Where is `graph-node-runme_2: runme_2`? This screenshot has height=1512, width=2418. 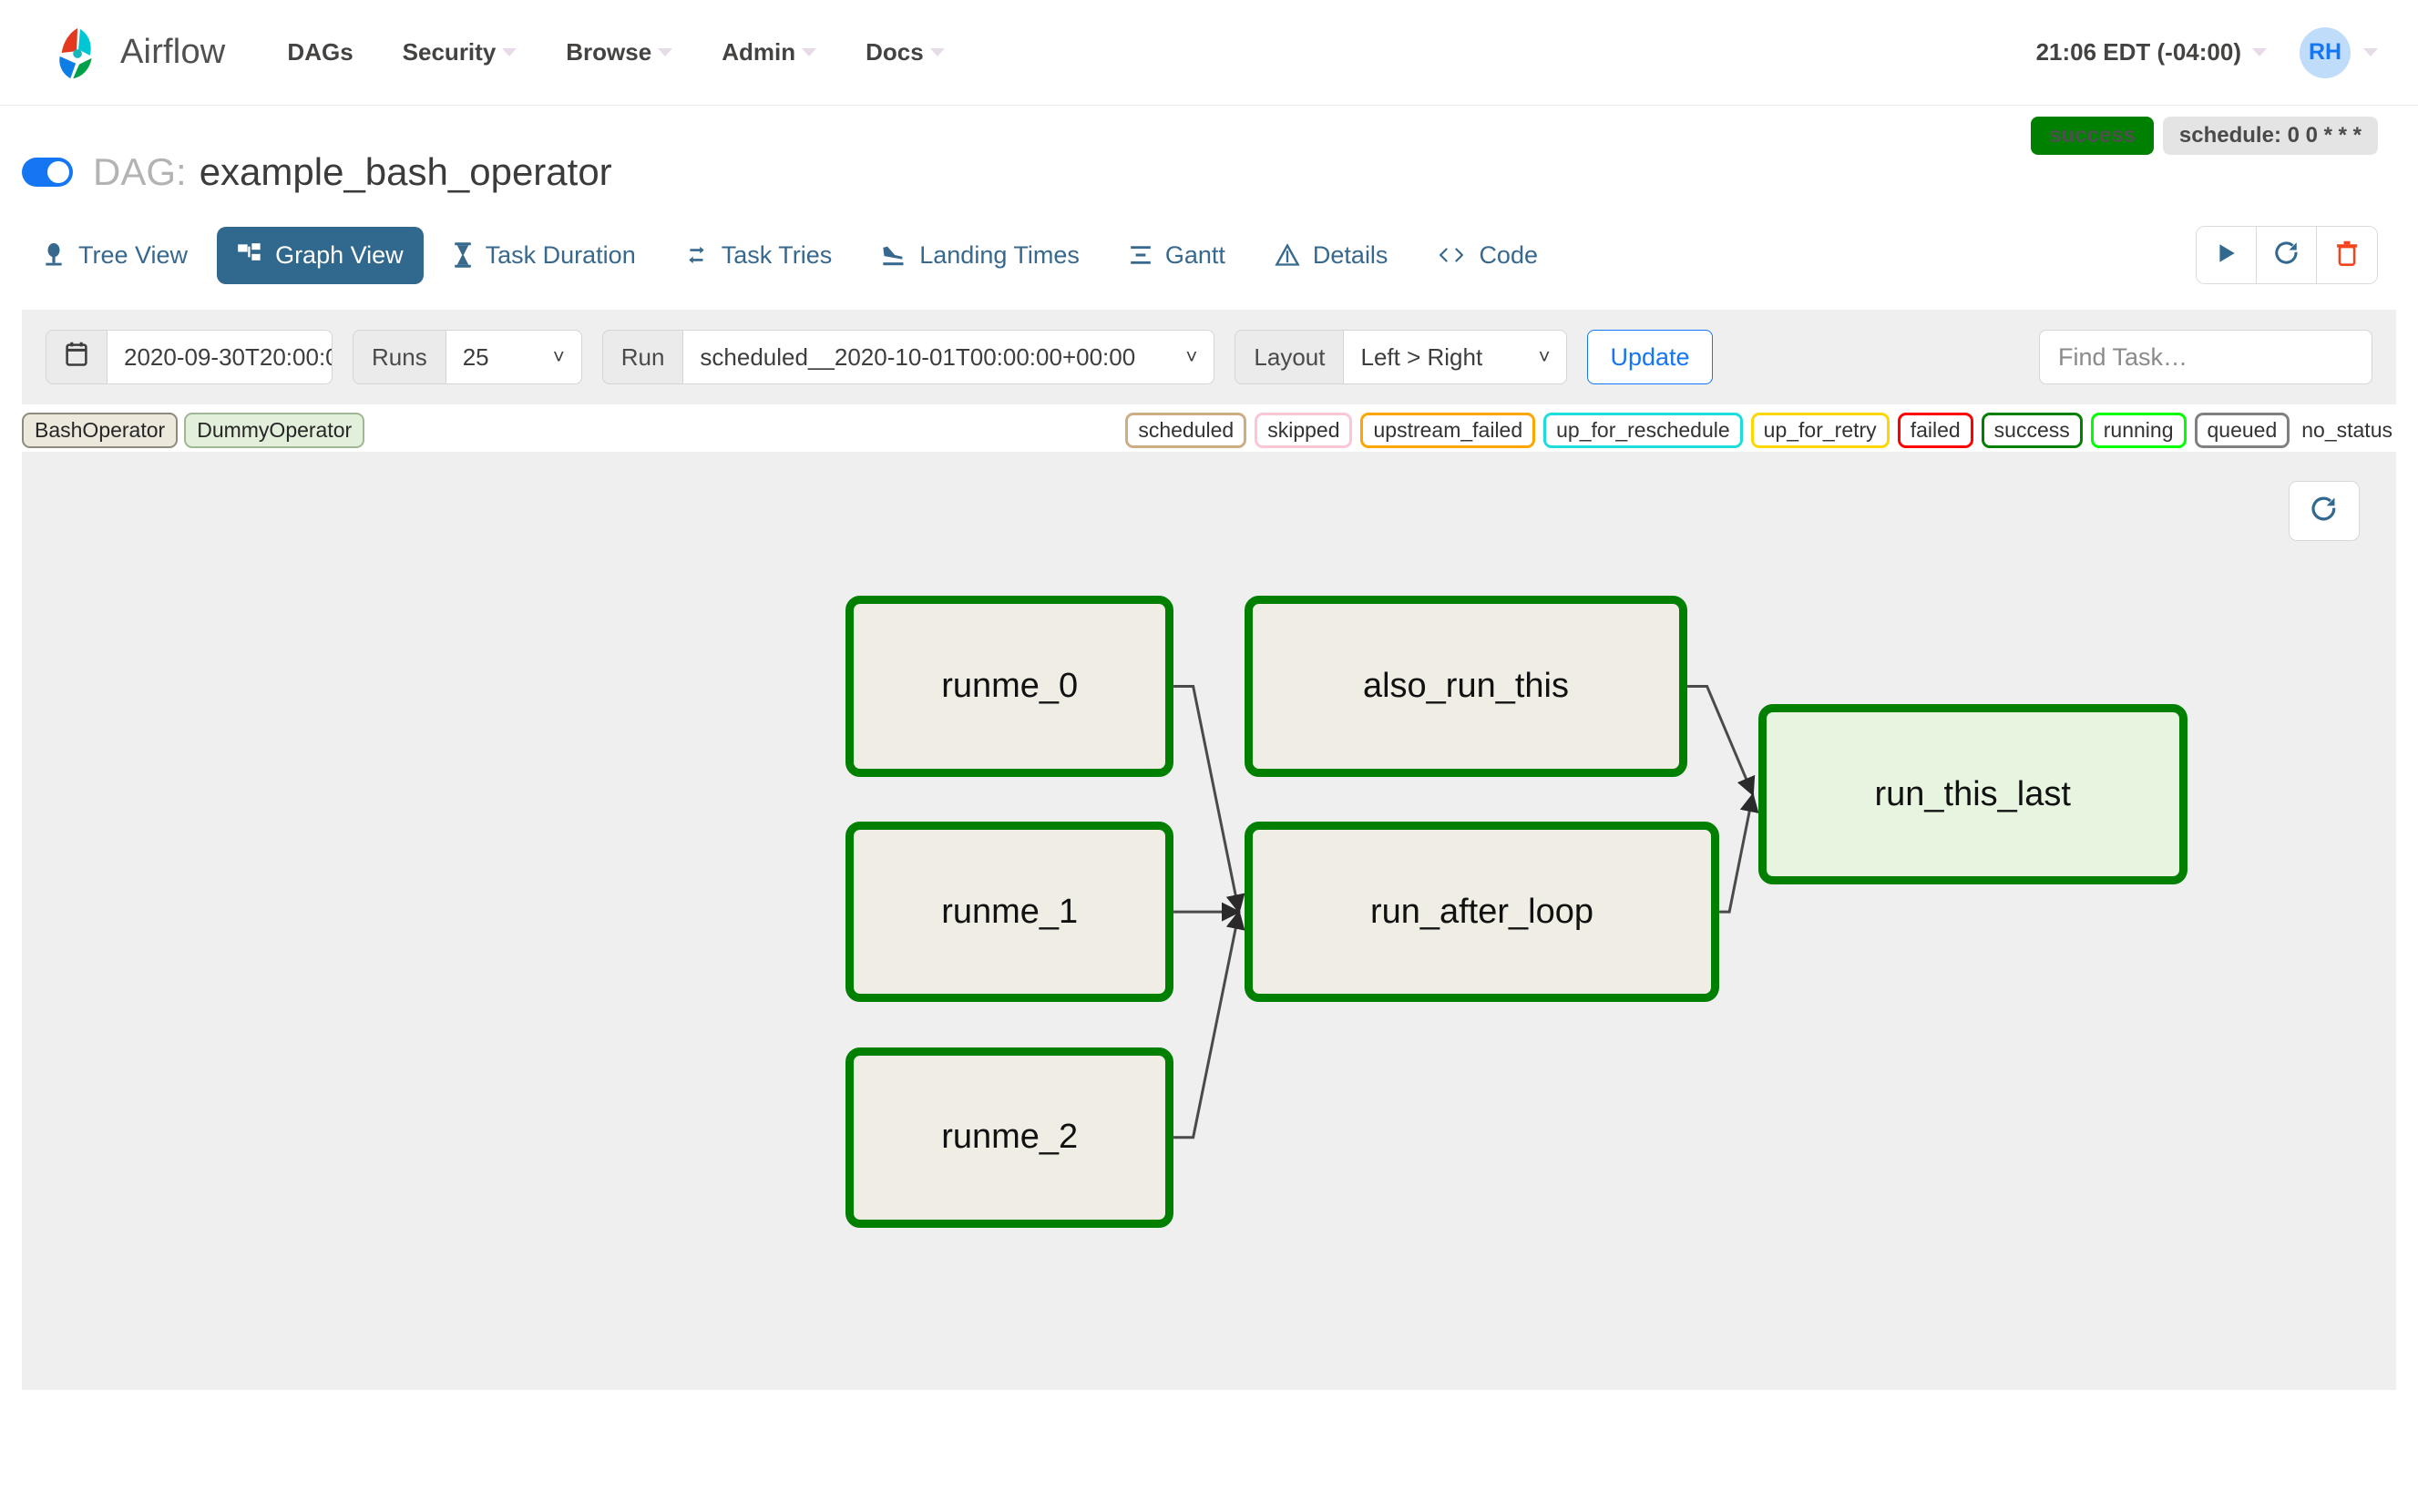
graph-node-runme_2: runme_2 is located at coordinates (1010, 1137).